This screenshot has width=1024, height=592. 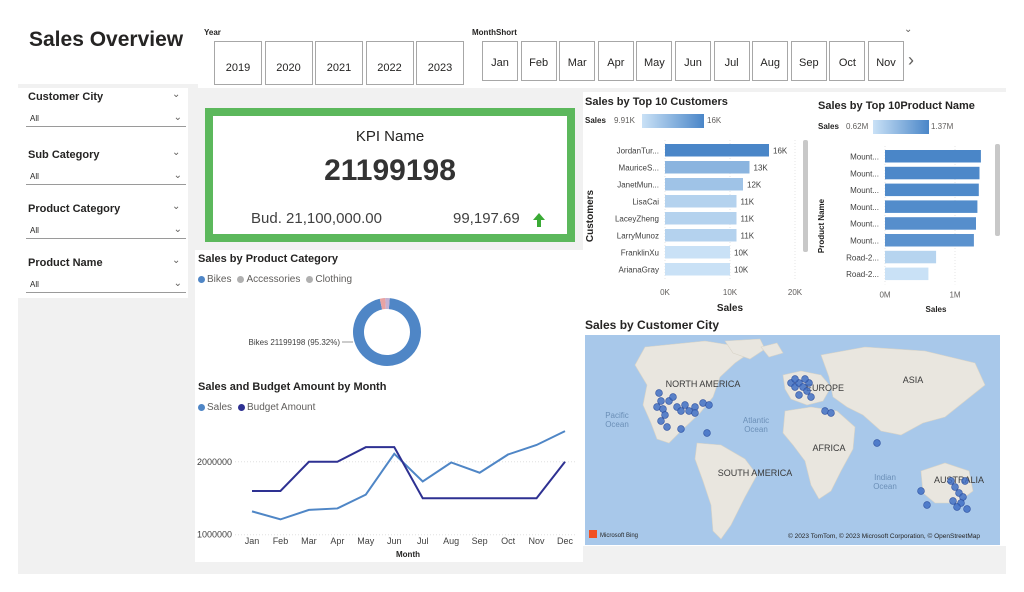 What do you see at coordinates (106, 176) in the screenshot?
I see `sub-category-dropdown: All ⌄` at bounding box center [106, 176].